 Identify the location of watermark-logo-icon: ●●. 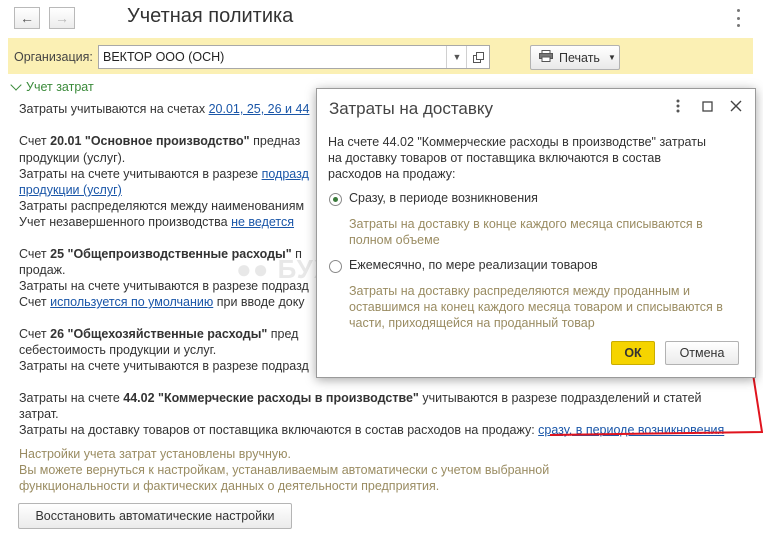
(257, 269).